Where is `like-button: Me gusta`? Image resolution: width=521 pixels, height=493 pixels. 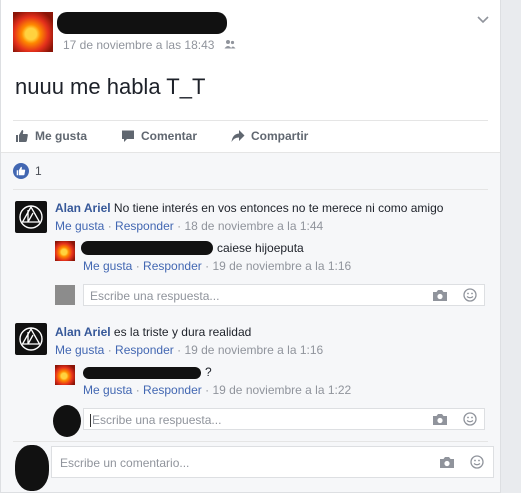
like-button: Me gusta is located at coordinates (51, 136).